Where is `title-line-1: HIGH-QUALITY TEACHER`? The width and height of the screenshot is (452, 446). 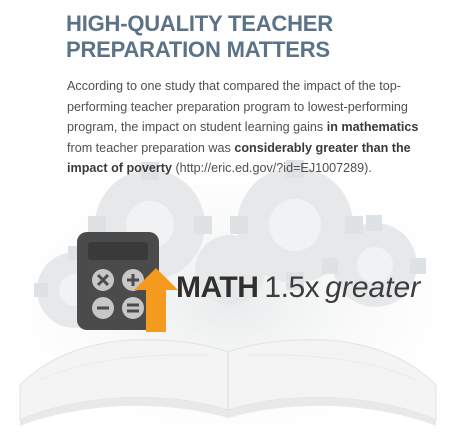
title-line-1: HIGH-QUALITY TEACHER is located at coordinates (199, 23).